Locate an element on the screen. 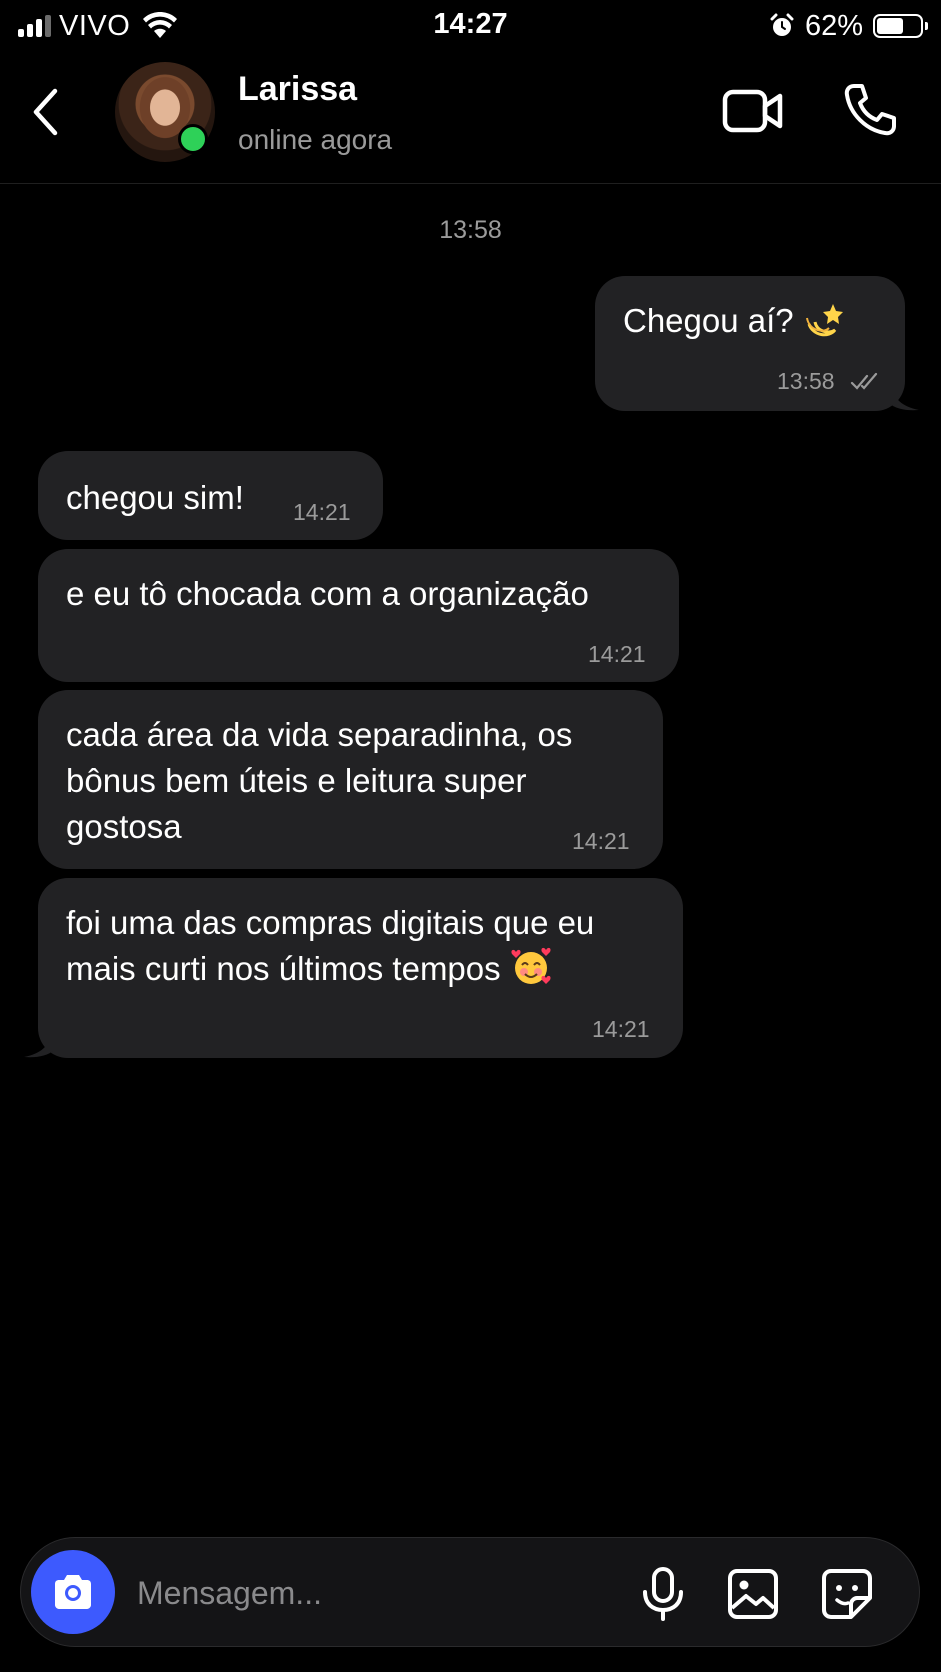  back-button is located at coordinates (45, 112).